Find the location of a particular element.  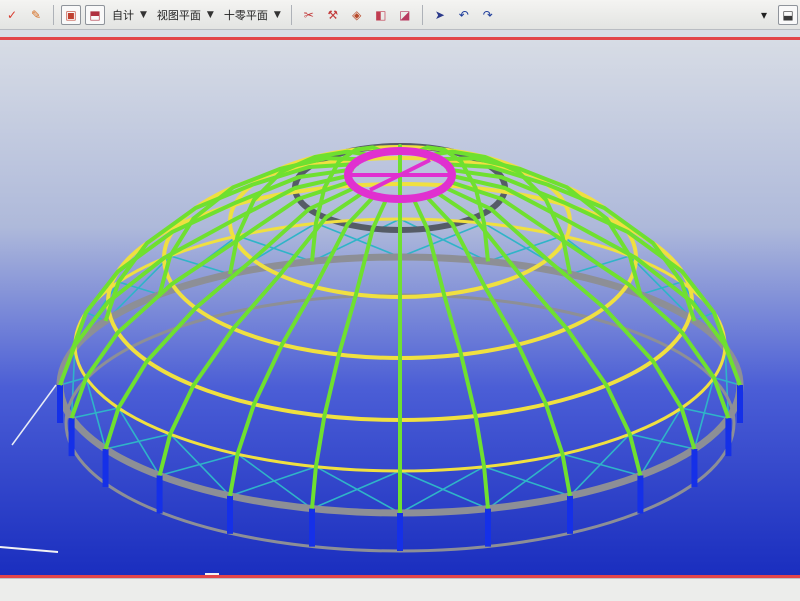

view-mode-value: 自计 is located at coordinates (123, 15).